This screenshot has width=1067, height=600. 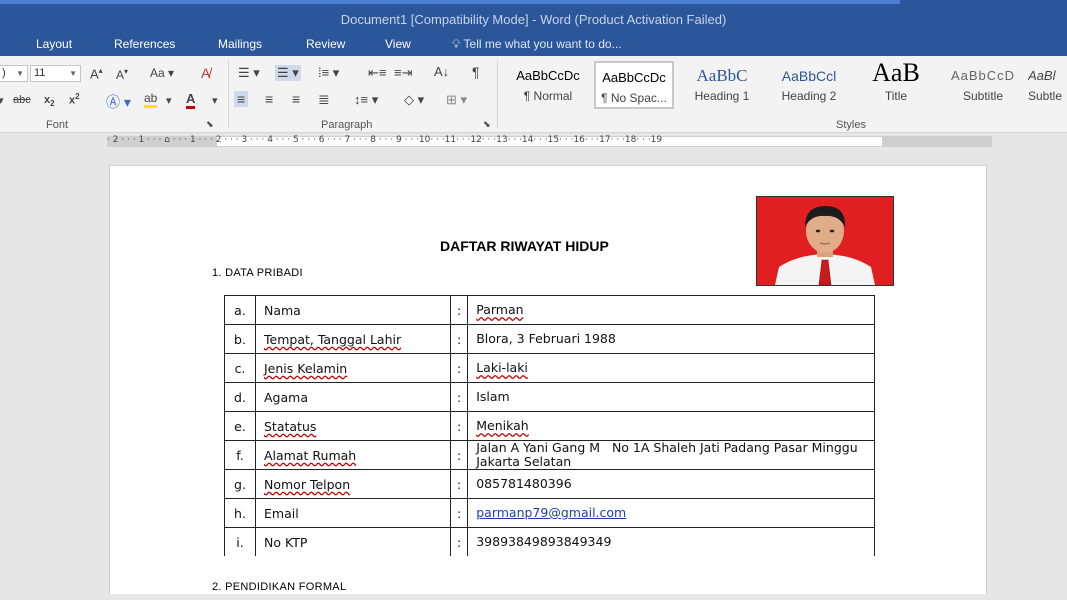 What do you see at coordinates (1045, 96) in the screenshot?
I see `style-name: Subtle` at bounding box center [1045, 96].